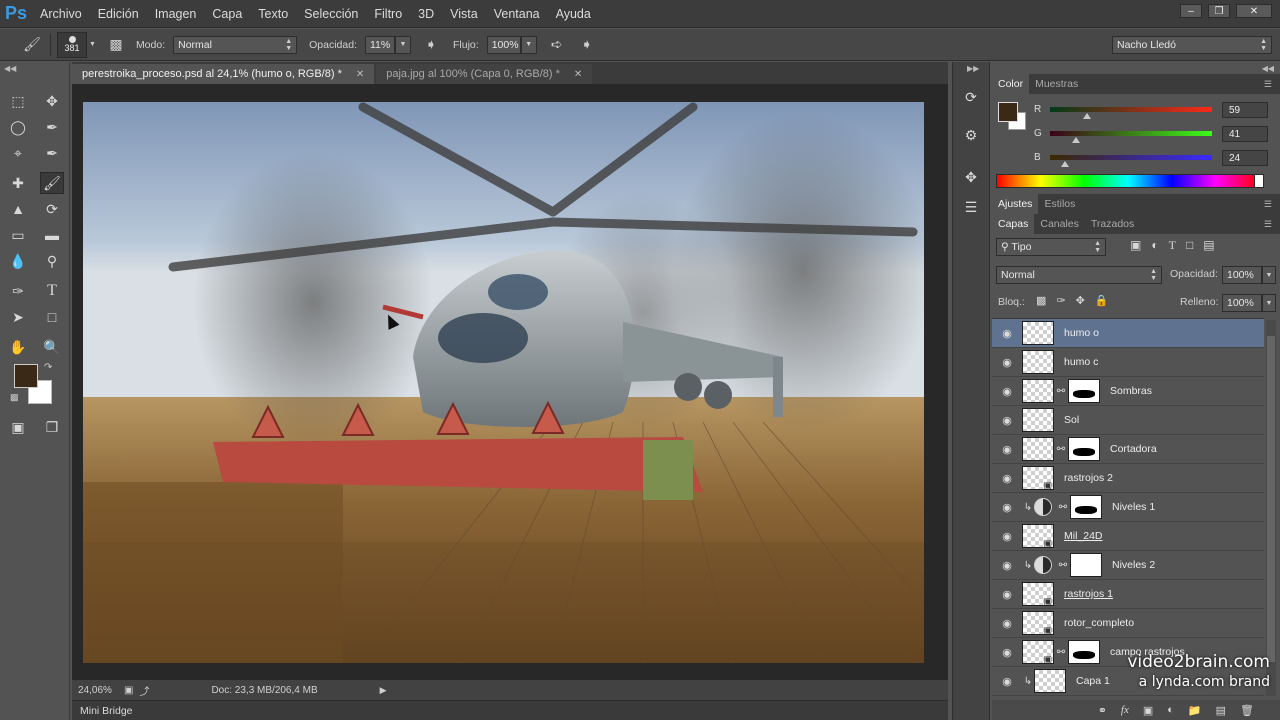 Image resolution: width=1280 pixels, height=720 pixels. What do you see at coordinates (587, 45) in the screenshot?
I see `pressure-size-icon: ➧` at bounding box center [587, 45].